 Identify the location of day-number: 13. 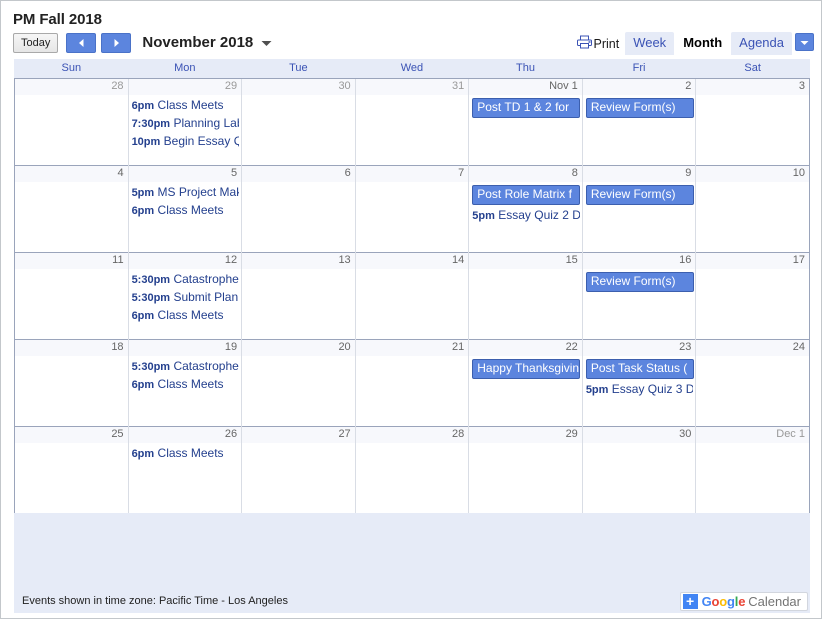
(298, 261).